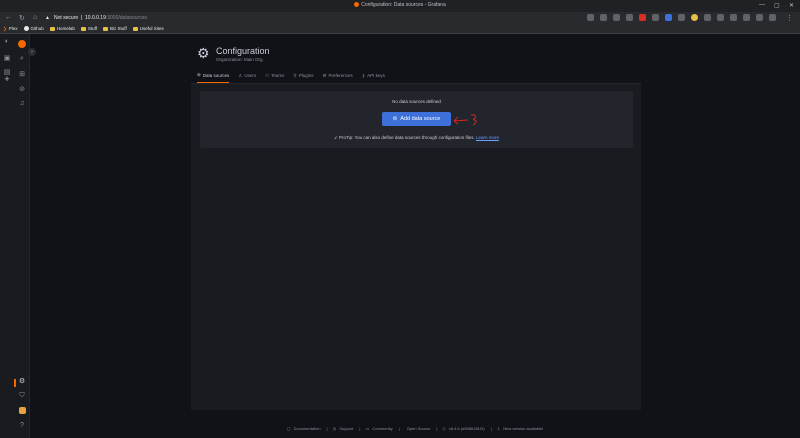  What do you see at coordinates (777, 5) in the screenshot?
I see `maximize-button: ▢` at bounding box center [777, 5].